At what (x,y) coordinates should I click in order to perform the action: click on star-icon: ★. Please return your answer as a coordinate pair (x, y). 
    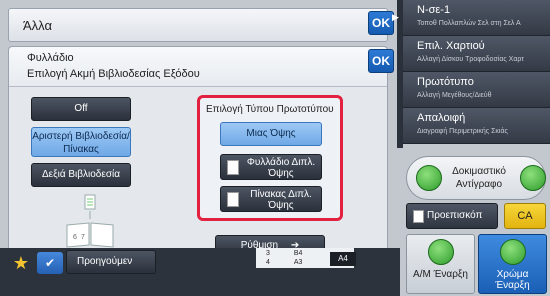
    Looking at the image, I should click on (21, 263).